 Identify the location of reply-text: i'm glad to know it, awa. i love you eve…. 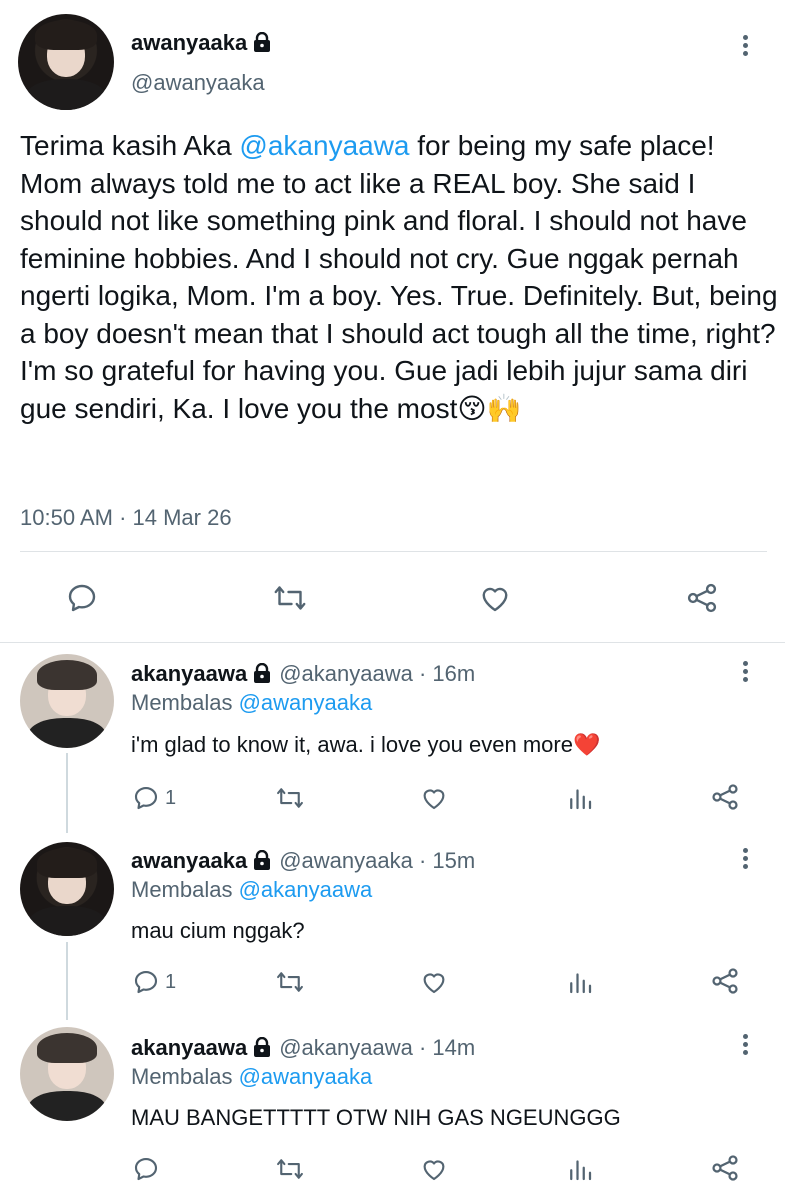
(366, 744).